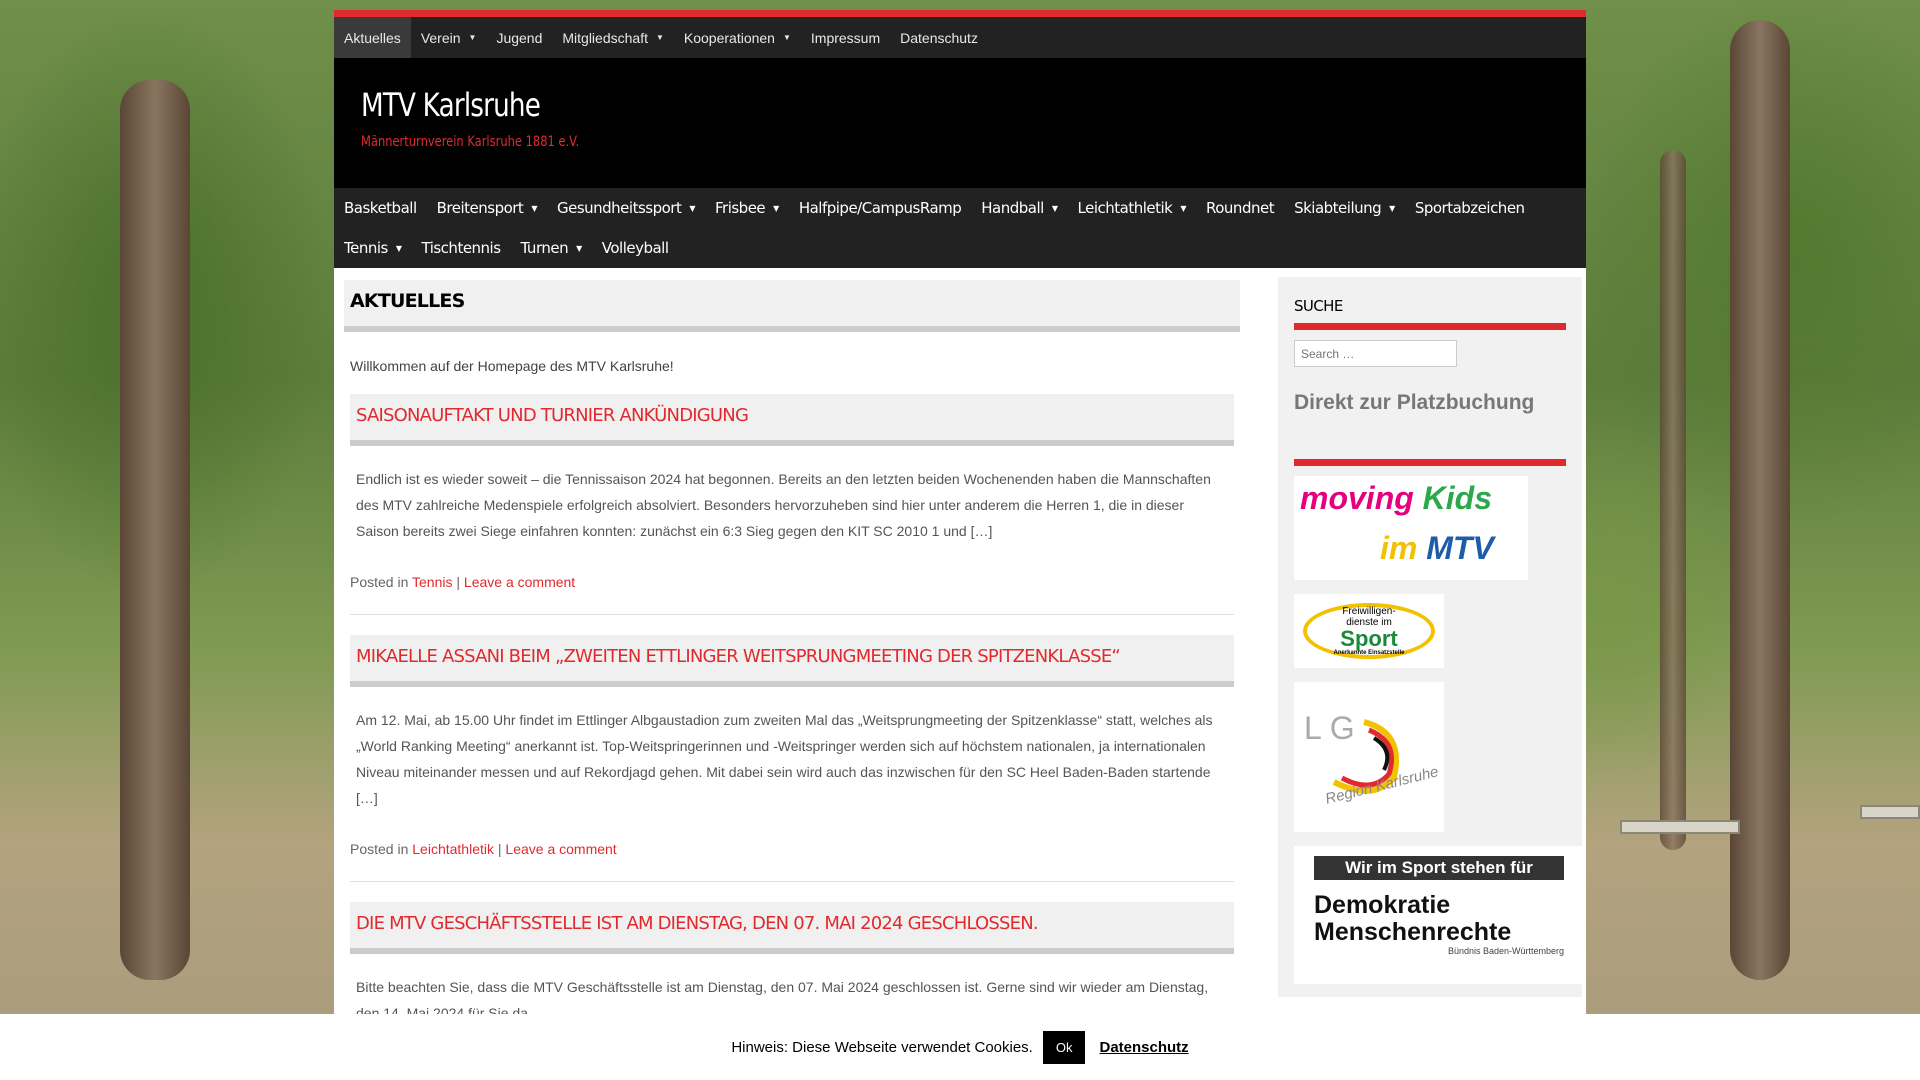 The width and height of the screenshot is (1920, 1080). Describe the element at coordinates (792, 415) in the screenshot. I see `post-title-link: Saisonauftakt und Turnier Ankündigung` at that location.